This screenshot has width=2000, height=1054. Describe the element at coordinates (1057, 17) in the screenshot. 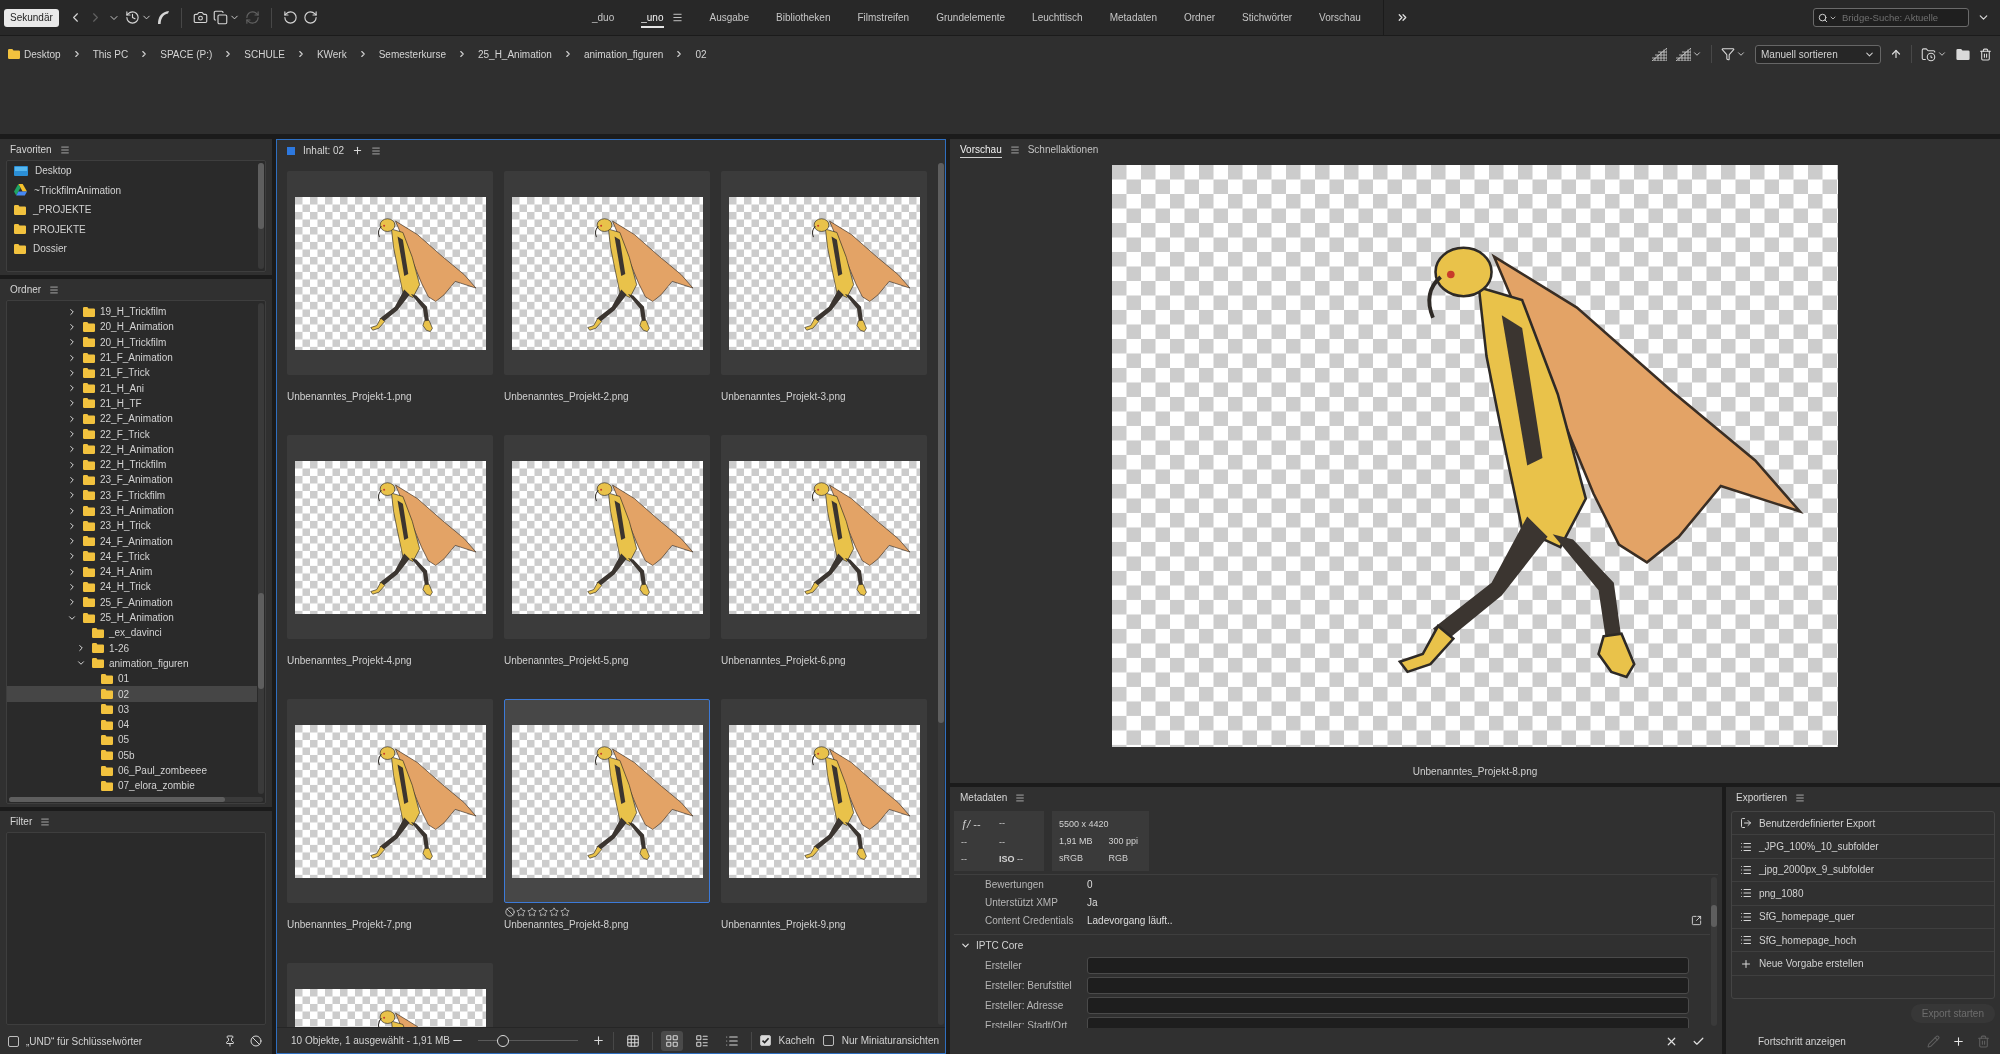

I see `workspace-tab: Leuchttisch` at that location.